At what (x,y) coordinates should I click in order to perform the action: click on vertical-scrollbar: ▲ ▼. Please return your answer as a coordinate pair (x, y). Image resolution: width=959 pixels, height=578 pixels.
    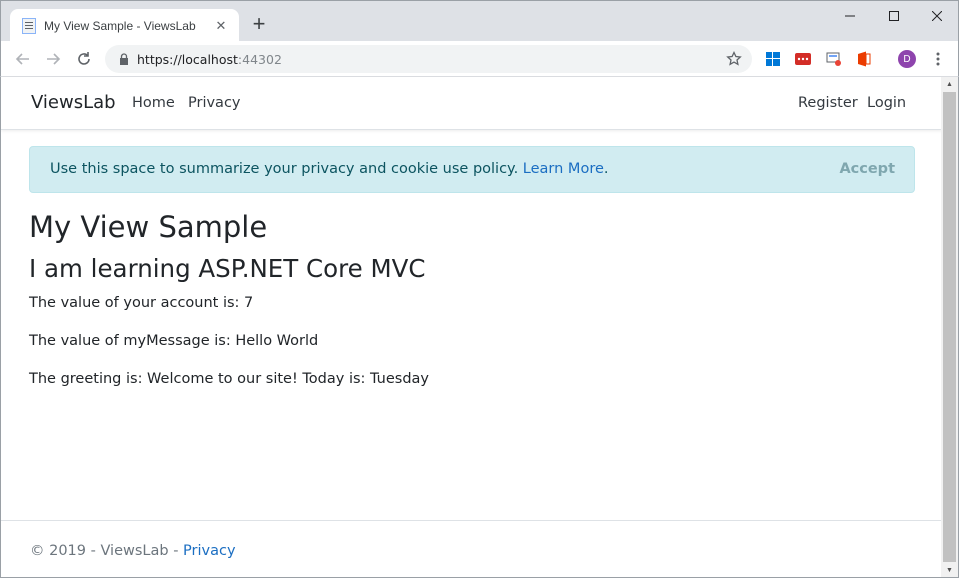
    Looking at the image, I should click on (949, 327).